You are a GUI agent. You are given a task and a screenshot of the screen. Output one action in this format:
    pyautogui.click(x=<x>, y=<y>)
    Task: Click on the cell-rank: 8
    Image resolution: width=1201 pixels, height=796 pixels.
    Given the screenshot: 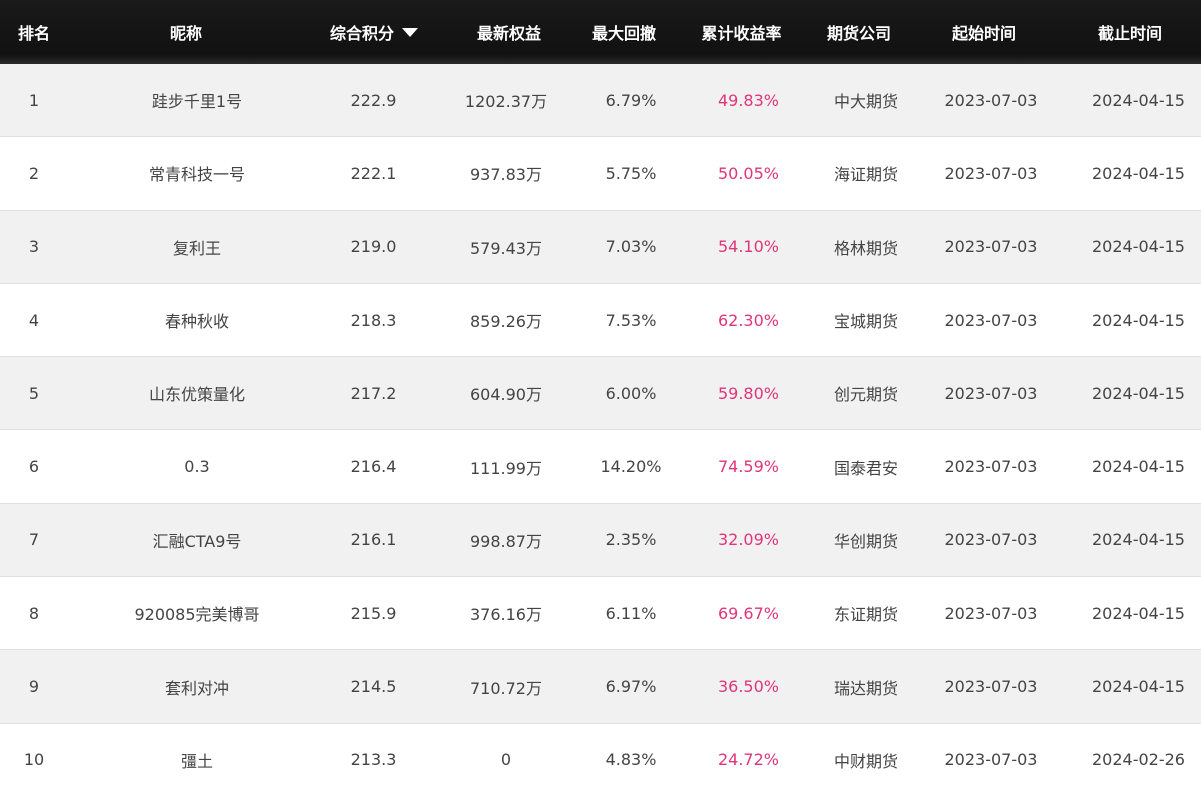 What is the action you would take?
    pyautogui.click(x=34, y=613)
    